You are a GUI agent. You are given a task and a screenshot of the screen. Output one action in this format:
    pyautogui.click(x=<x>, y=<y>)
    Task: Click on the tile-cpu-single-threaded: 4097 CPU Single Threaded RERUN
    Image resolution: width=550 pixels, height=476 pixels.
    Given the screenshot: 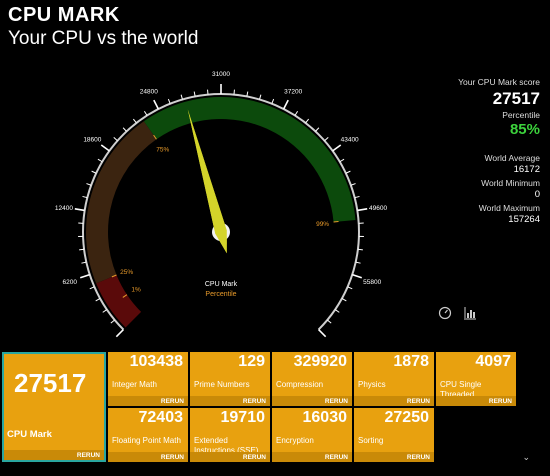 What is the action you would take?
    pyautogui.click(x=476, y=379)
    